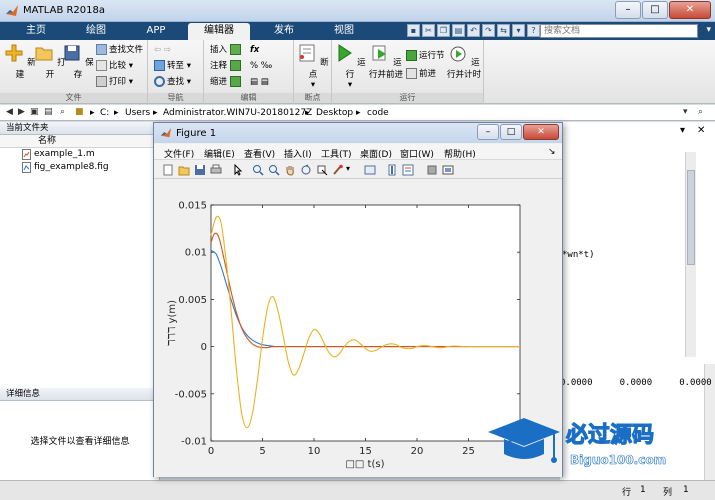 The width and height of the screenshot is (715, 500). What do you see at coordinates (358, 170) in the screenshot?
I see `figure-toolbar: ▾` at bounding box center [358, 170].